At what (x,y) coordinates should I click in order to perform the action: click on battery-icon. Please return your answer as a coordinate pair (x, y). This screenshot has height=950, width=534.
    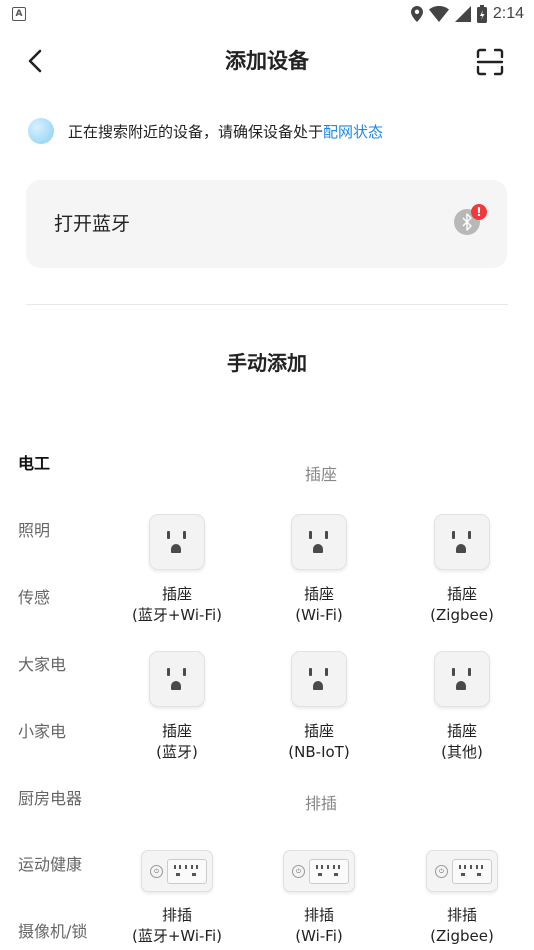
    Looking at the image, I should click on (481, 14).